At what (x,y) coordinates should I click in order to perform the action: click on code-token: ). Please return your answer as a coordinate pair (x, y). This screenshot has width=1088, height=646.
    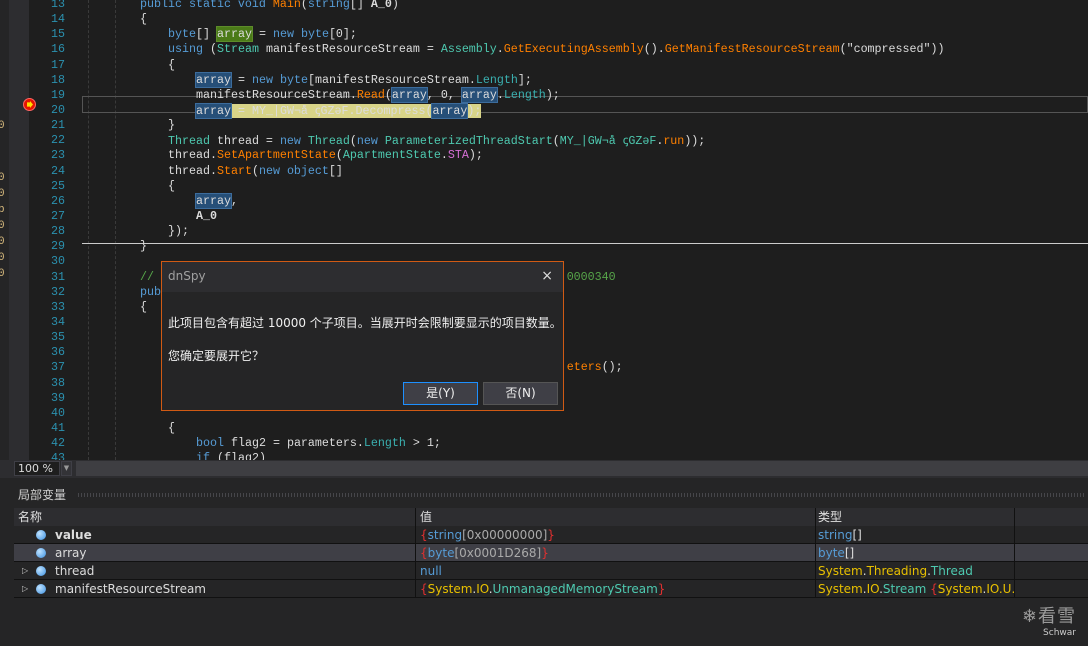
    Looking at the image, I should click on (395, 5).